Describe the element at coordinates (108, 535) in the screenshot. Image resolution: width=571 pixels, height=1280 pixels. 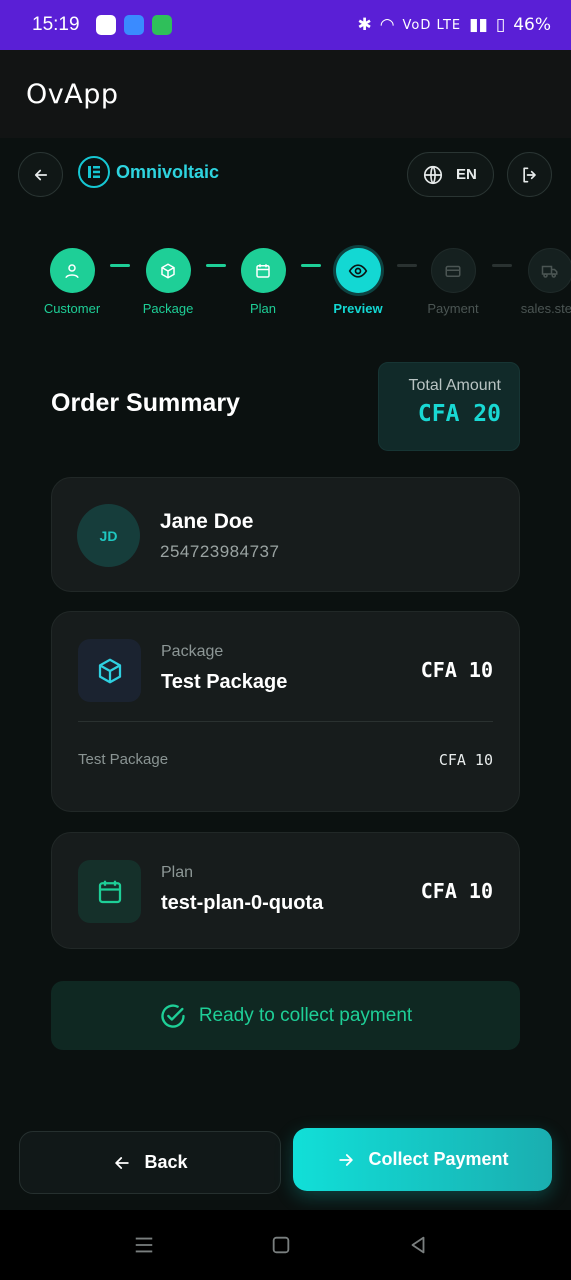
I see `avatar: JD` at that location.